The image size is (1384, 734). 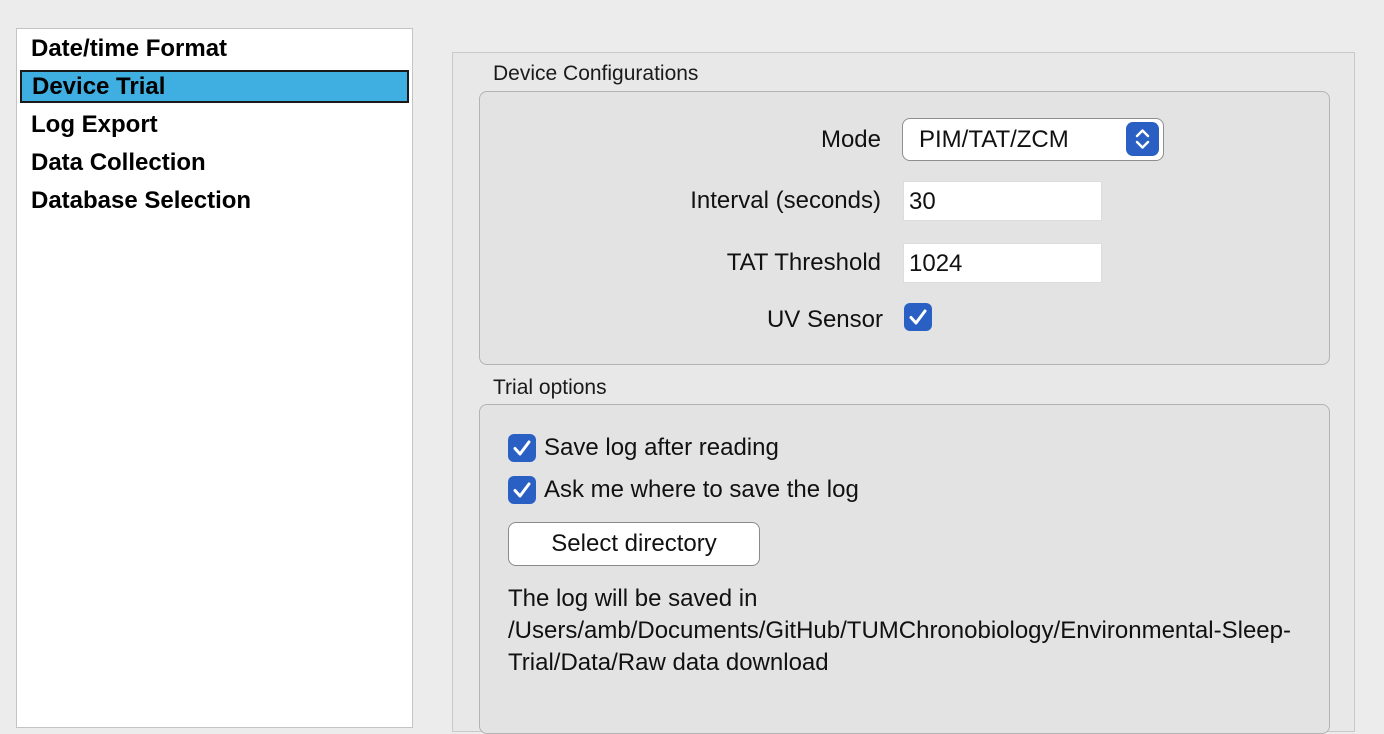 I want to click on mode-select-value: PIM/TAT/ZCM, so click(x=994, y=139).